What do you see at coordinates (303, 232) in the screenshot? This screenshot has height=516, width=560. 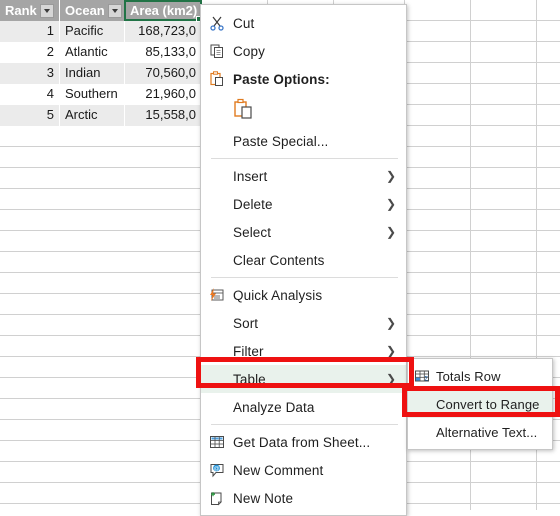 I see `menu-item-select: Select ❯` at bounding box center [303, 232].